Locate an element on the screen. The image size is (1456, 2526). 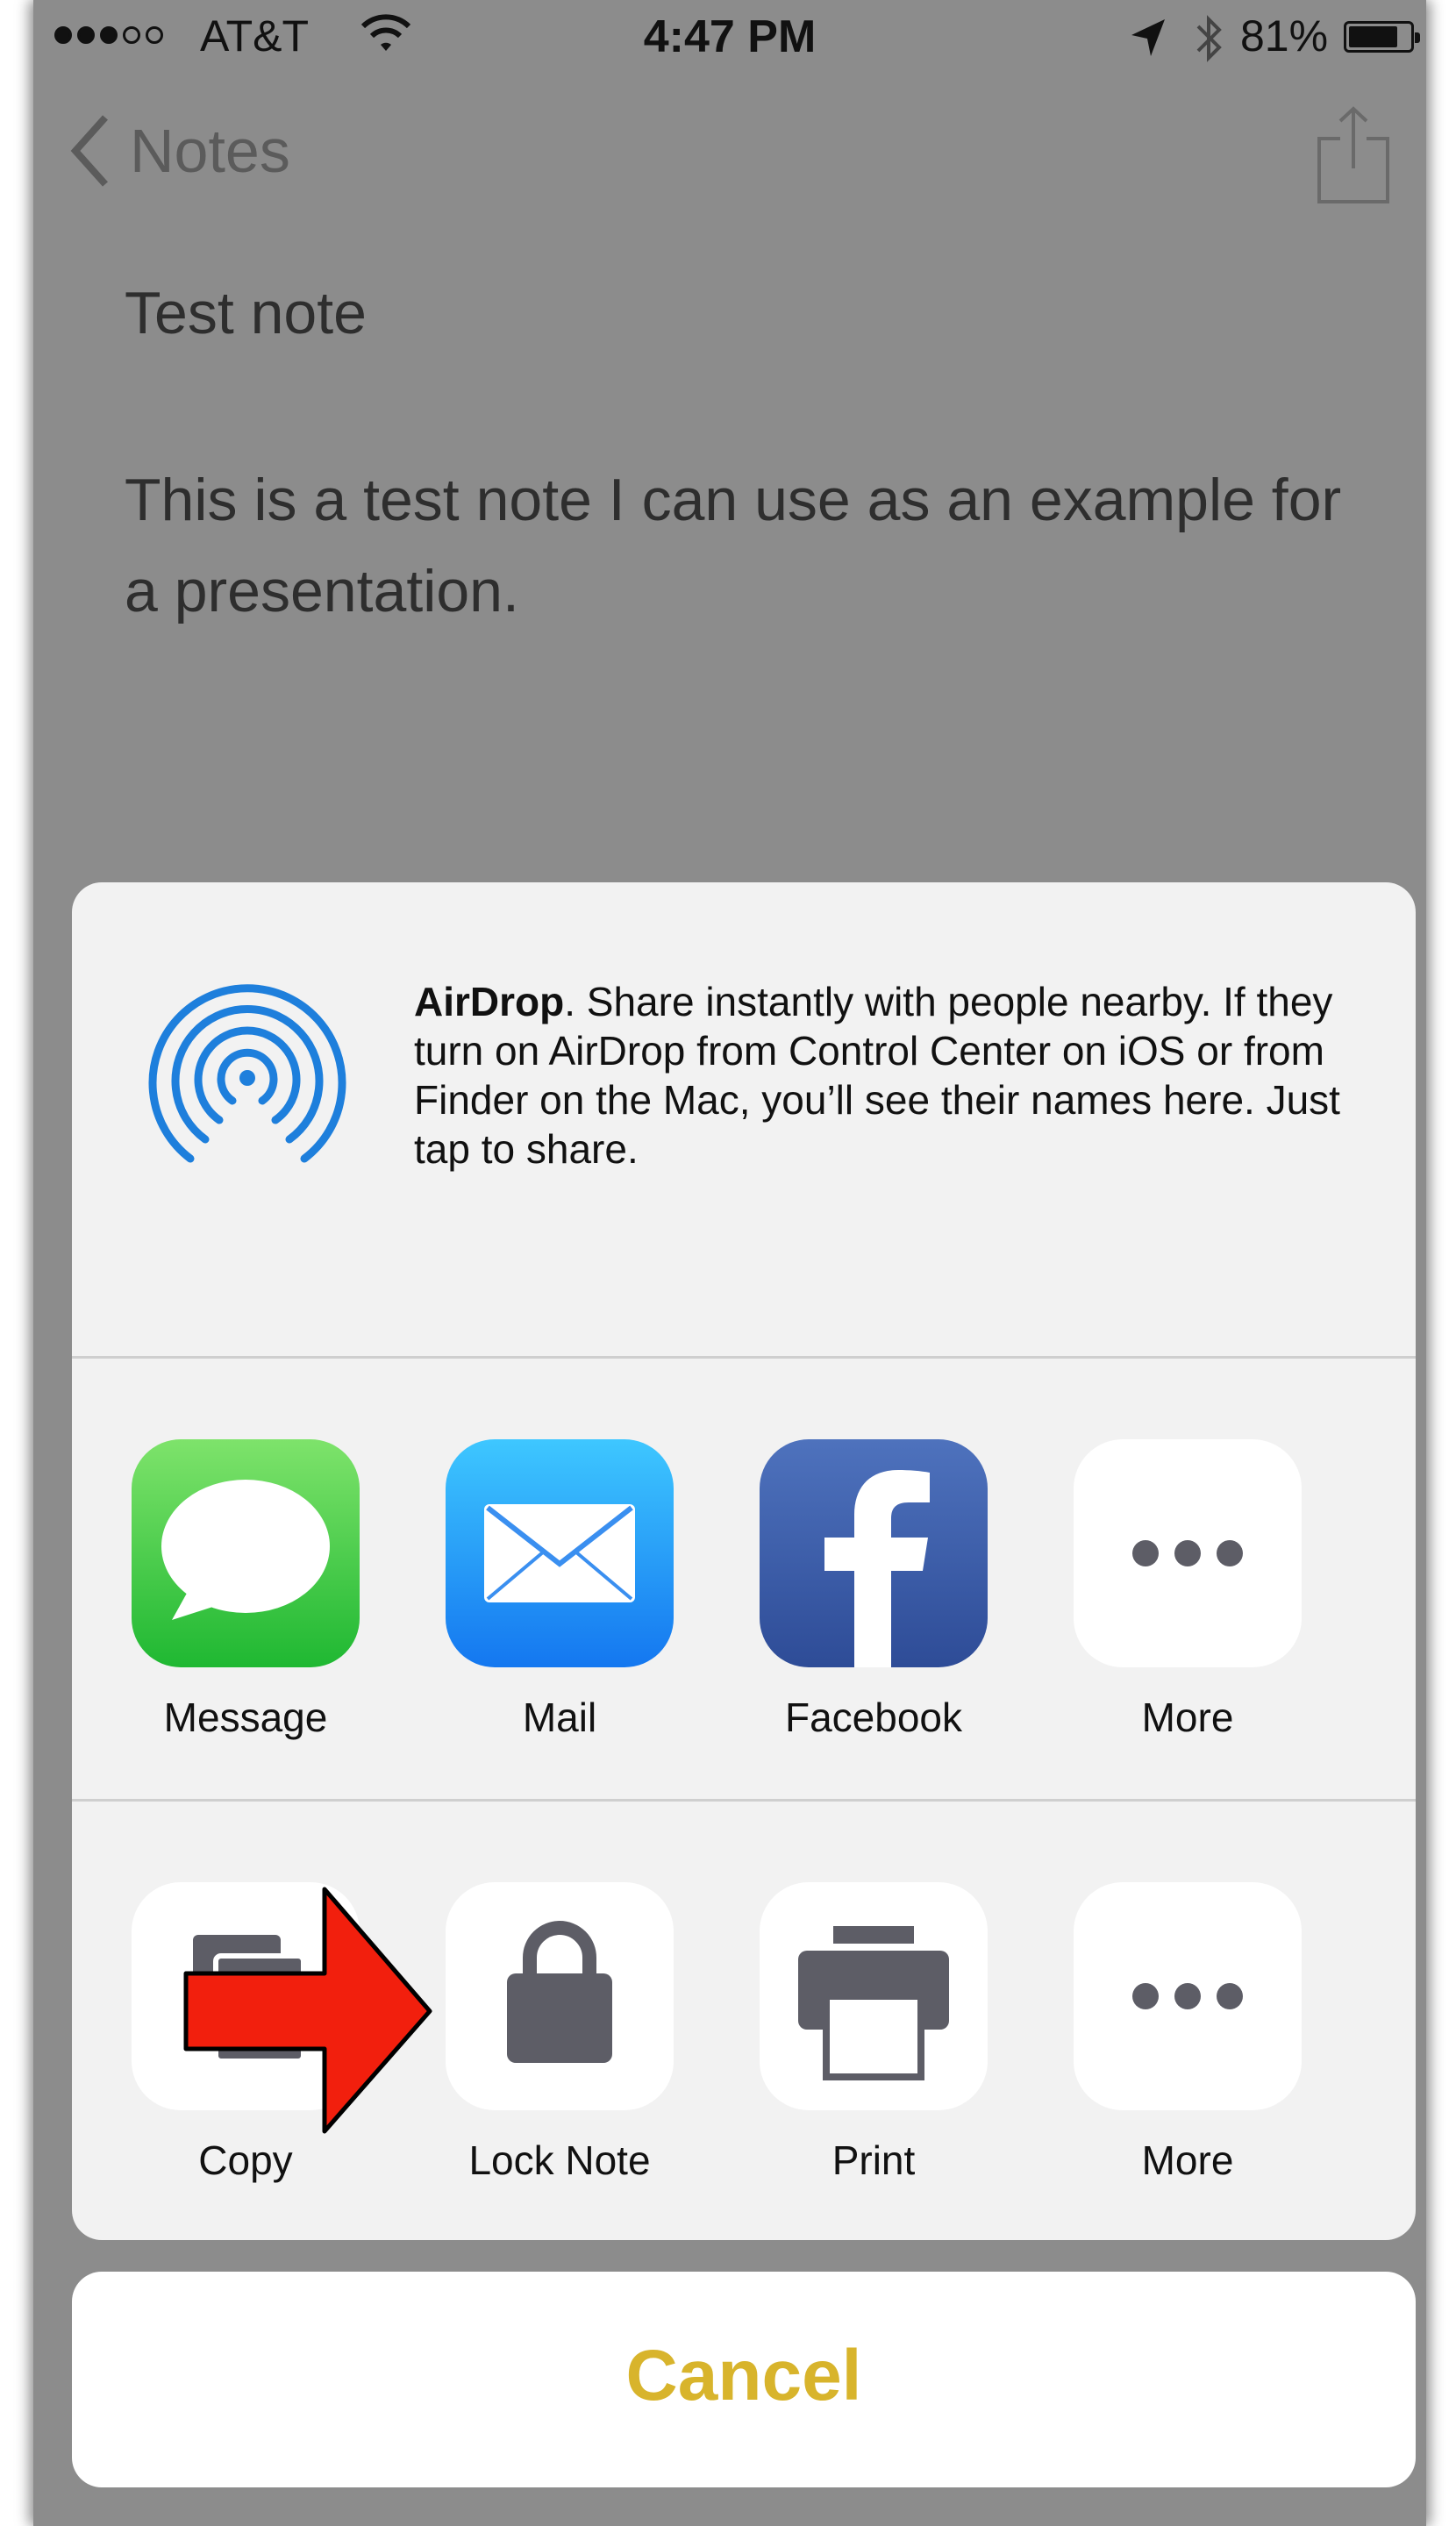
copy-icon is located at coordinates (246, 1996).